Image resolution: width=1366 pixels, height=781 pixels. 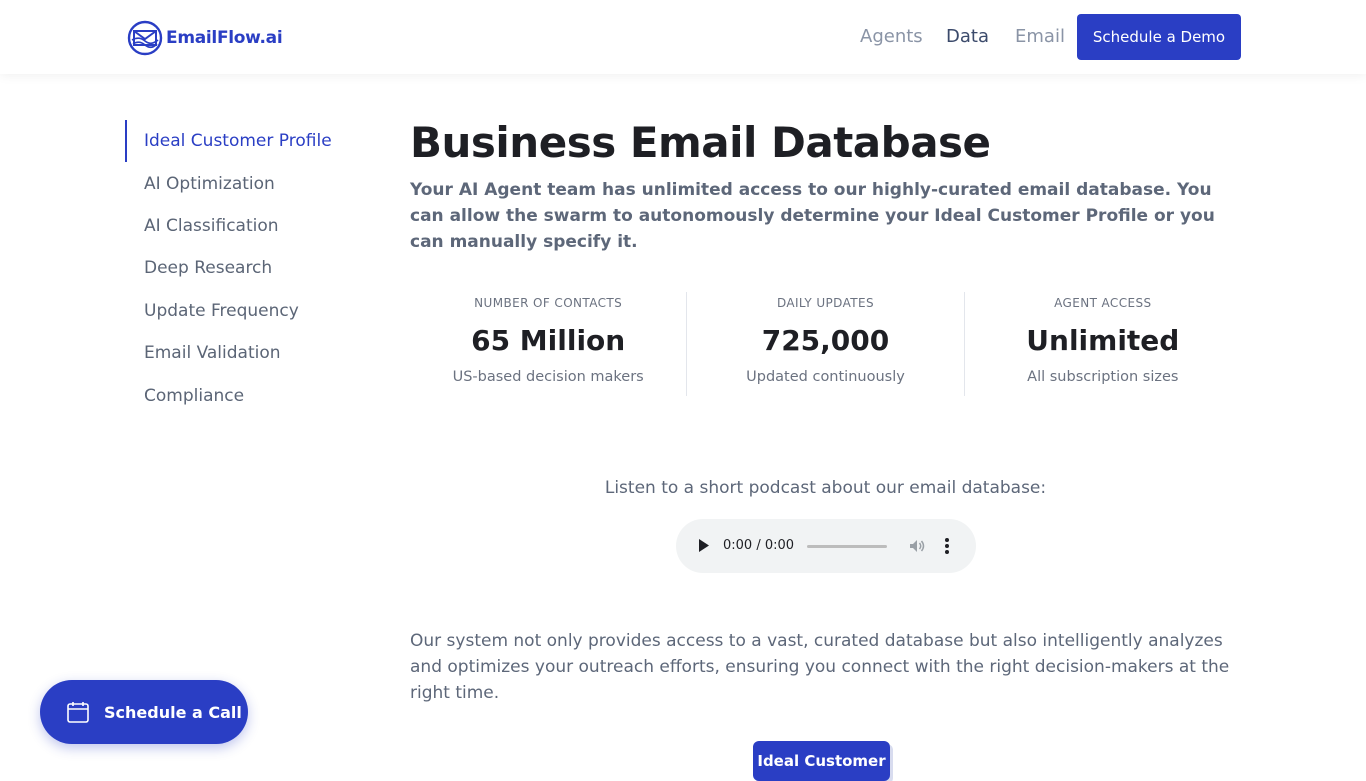 What do you see at coordinates (700, 142) in the screenshot?
I see `page-title: Business Email Database` at bounding box center [700, 142].